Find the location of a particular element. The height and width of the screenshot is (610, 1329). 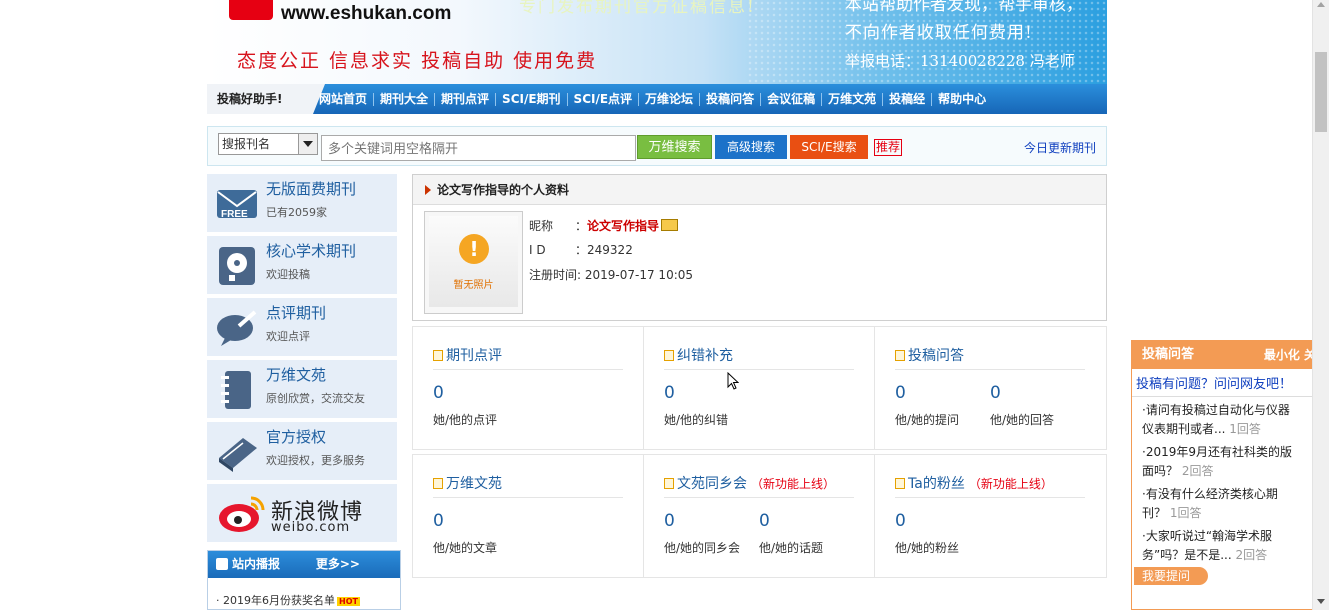

answer-count: 2回答 is located at coordinates (1197, 471).